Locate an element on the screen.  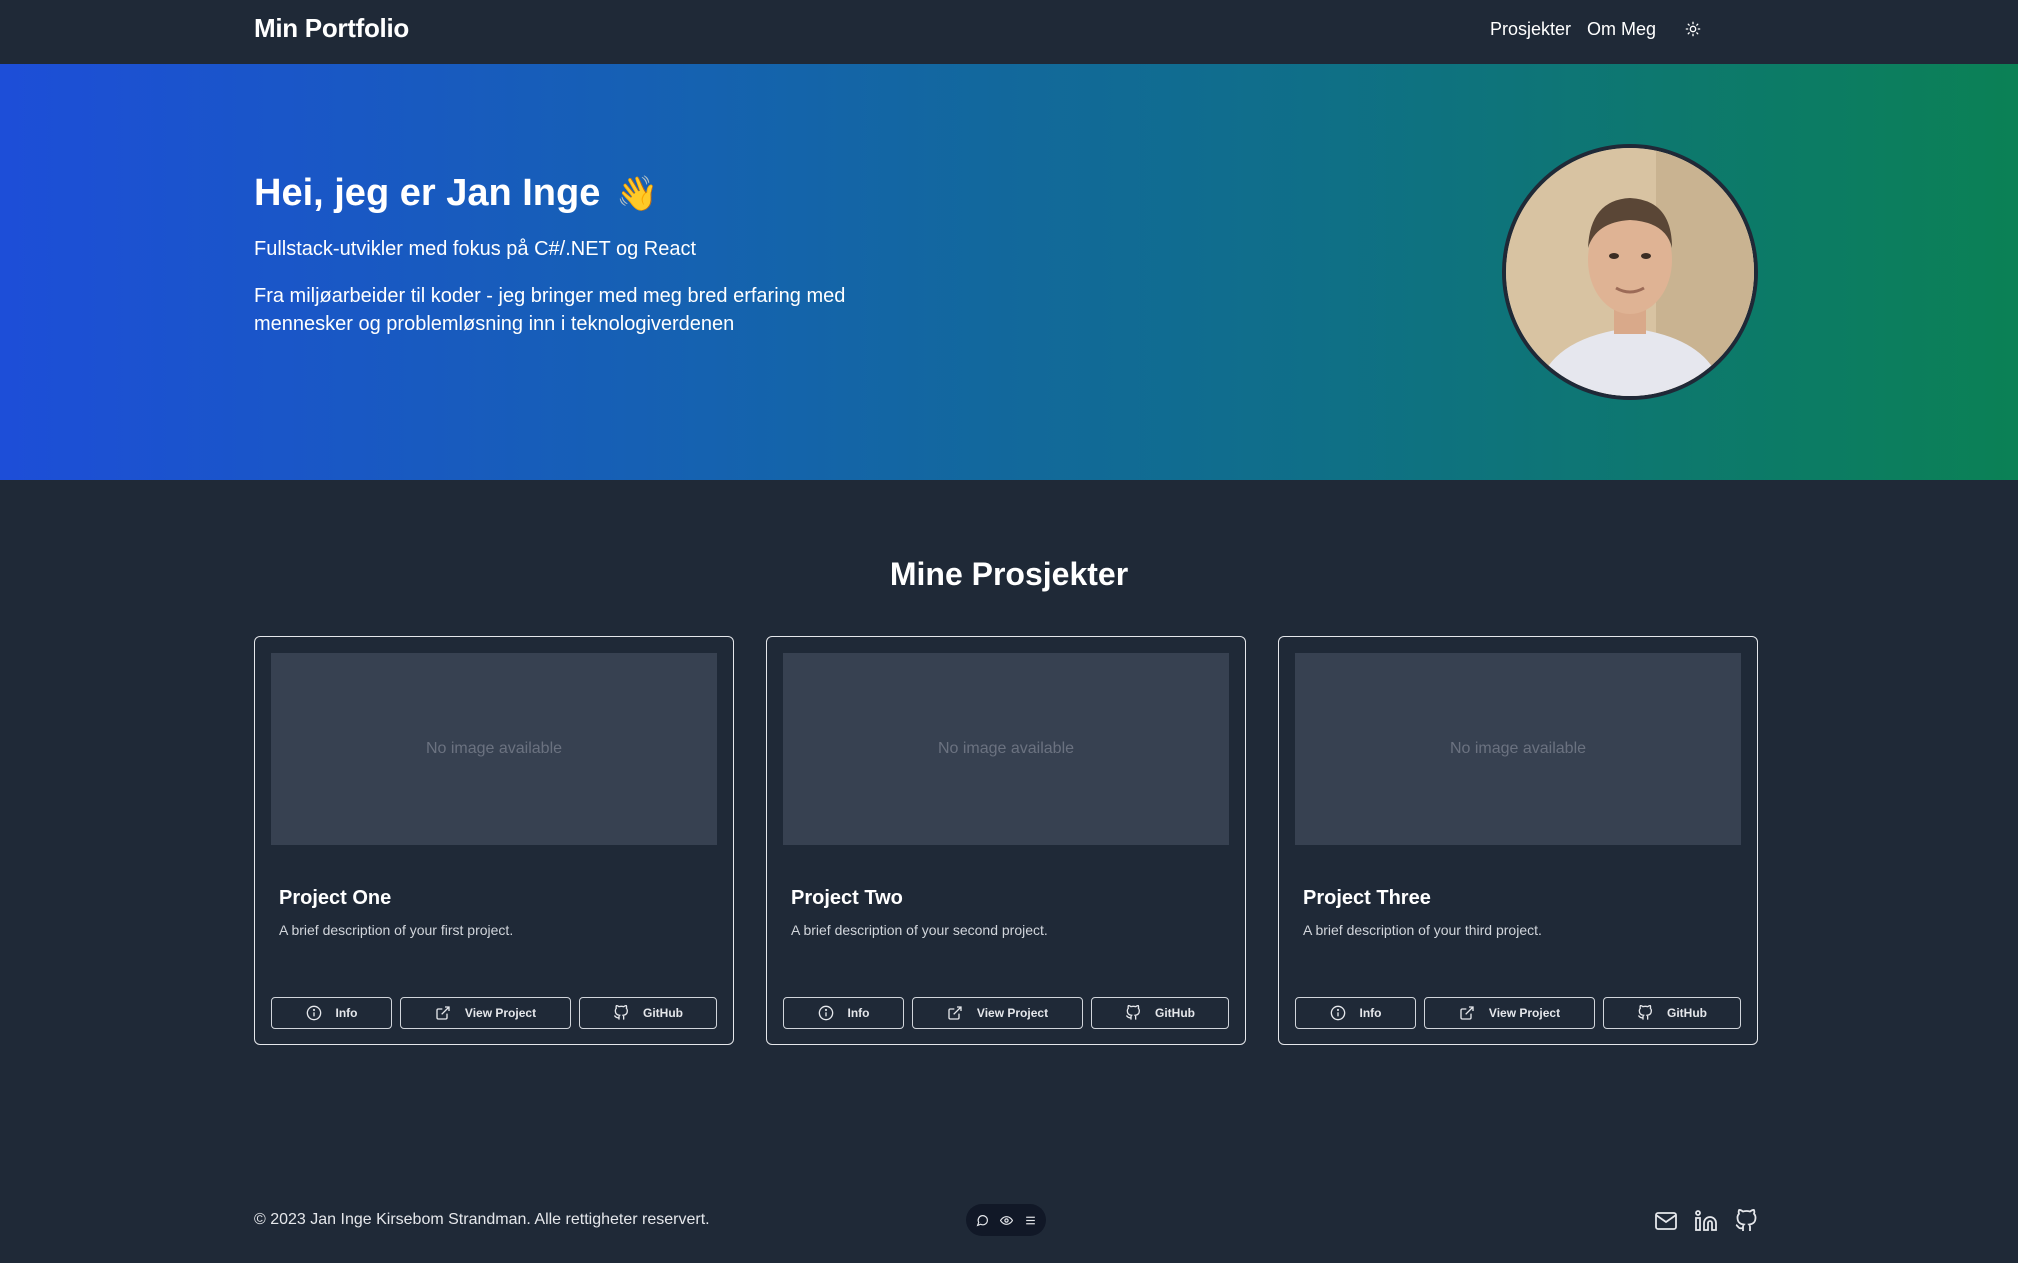
hero-title: Hei, jeg er Jan Inge 👋 is located at coordinates (456, 193).